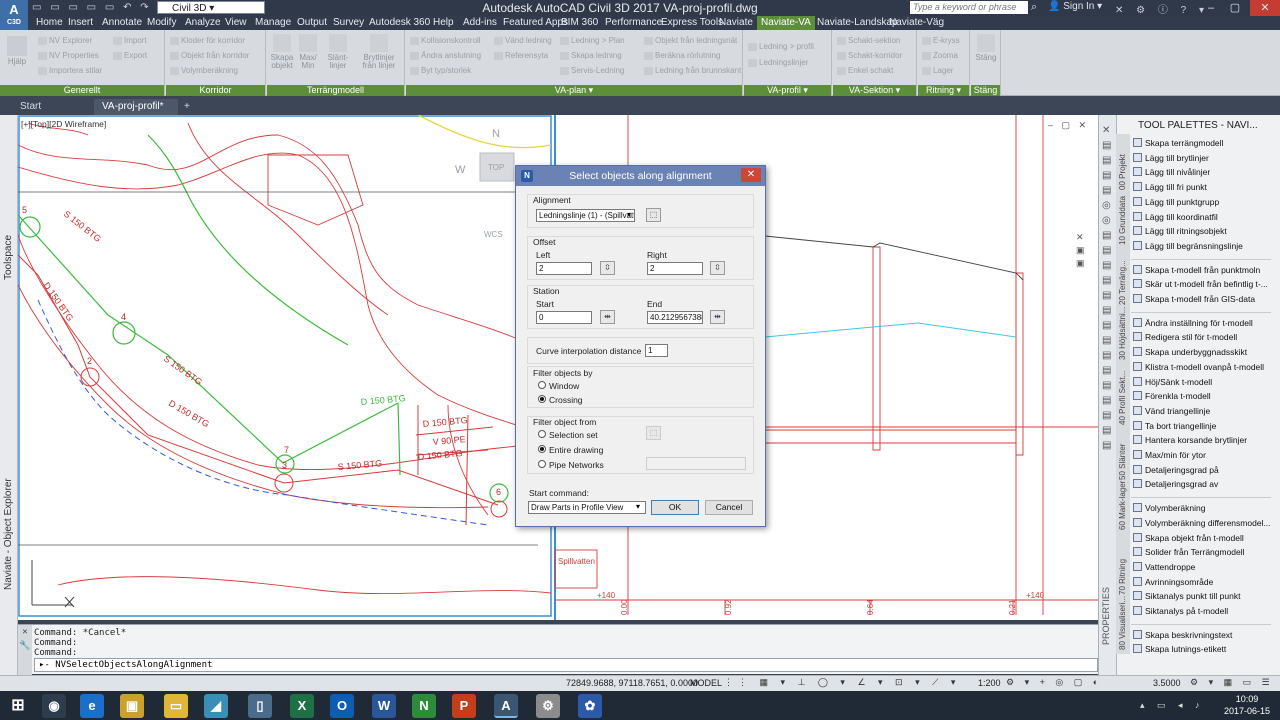 This screenshot has width=1280, height=720. Describe the element at coordinates (1171, 410) in the screenshot. I see `palette-item: Vänd triangellinje` at that location.